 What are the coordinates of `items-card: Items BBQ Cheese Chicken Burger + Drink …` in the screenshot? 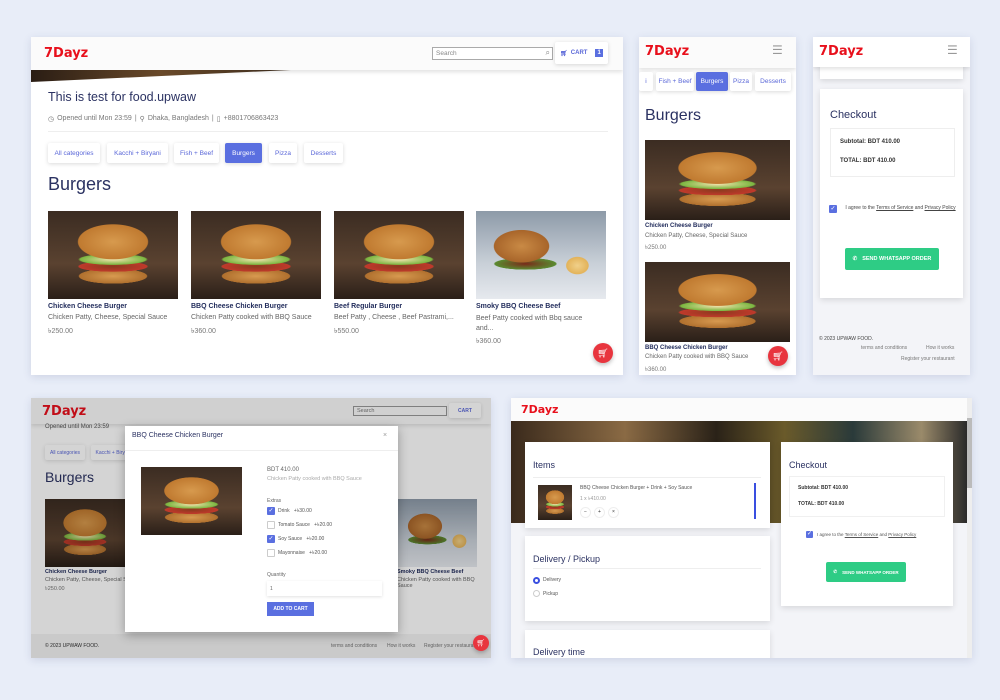 It's located at (647, 485).